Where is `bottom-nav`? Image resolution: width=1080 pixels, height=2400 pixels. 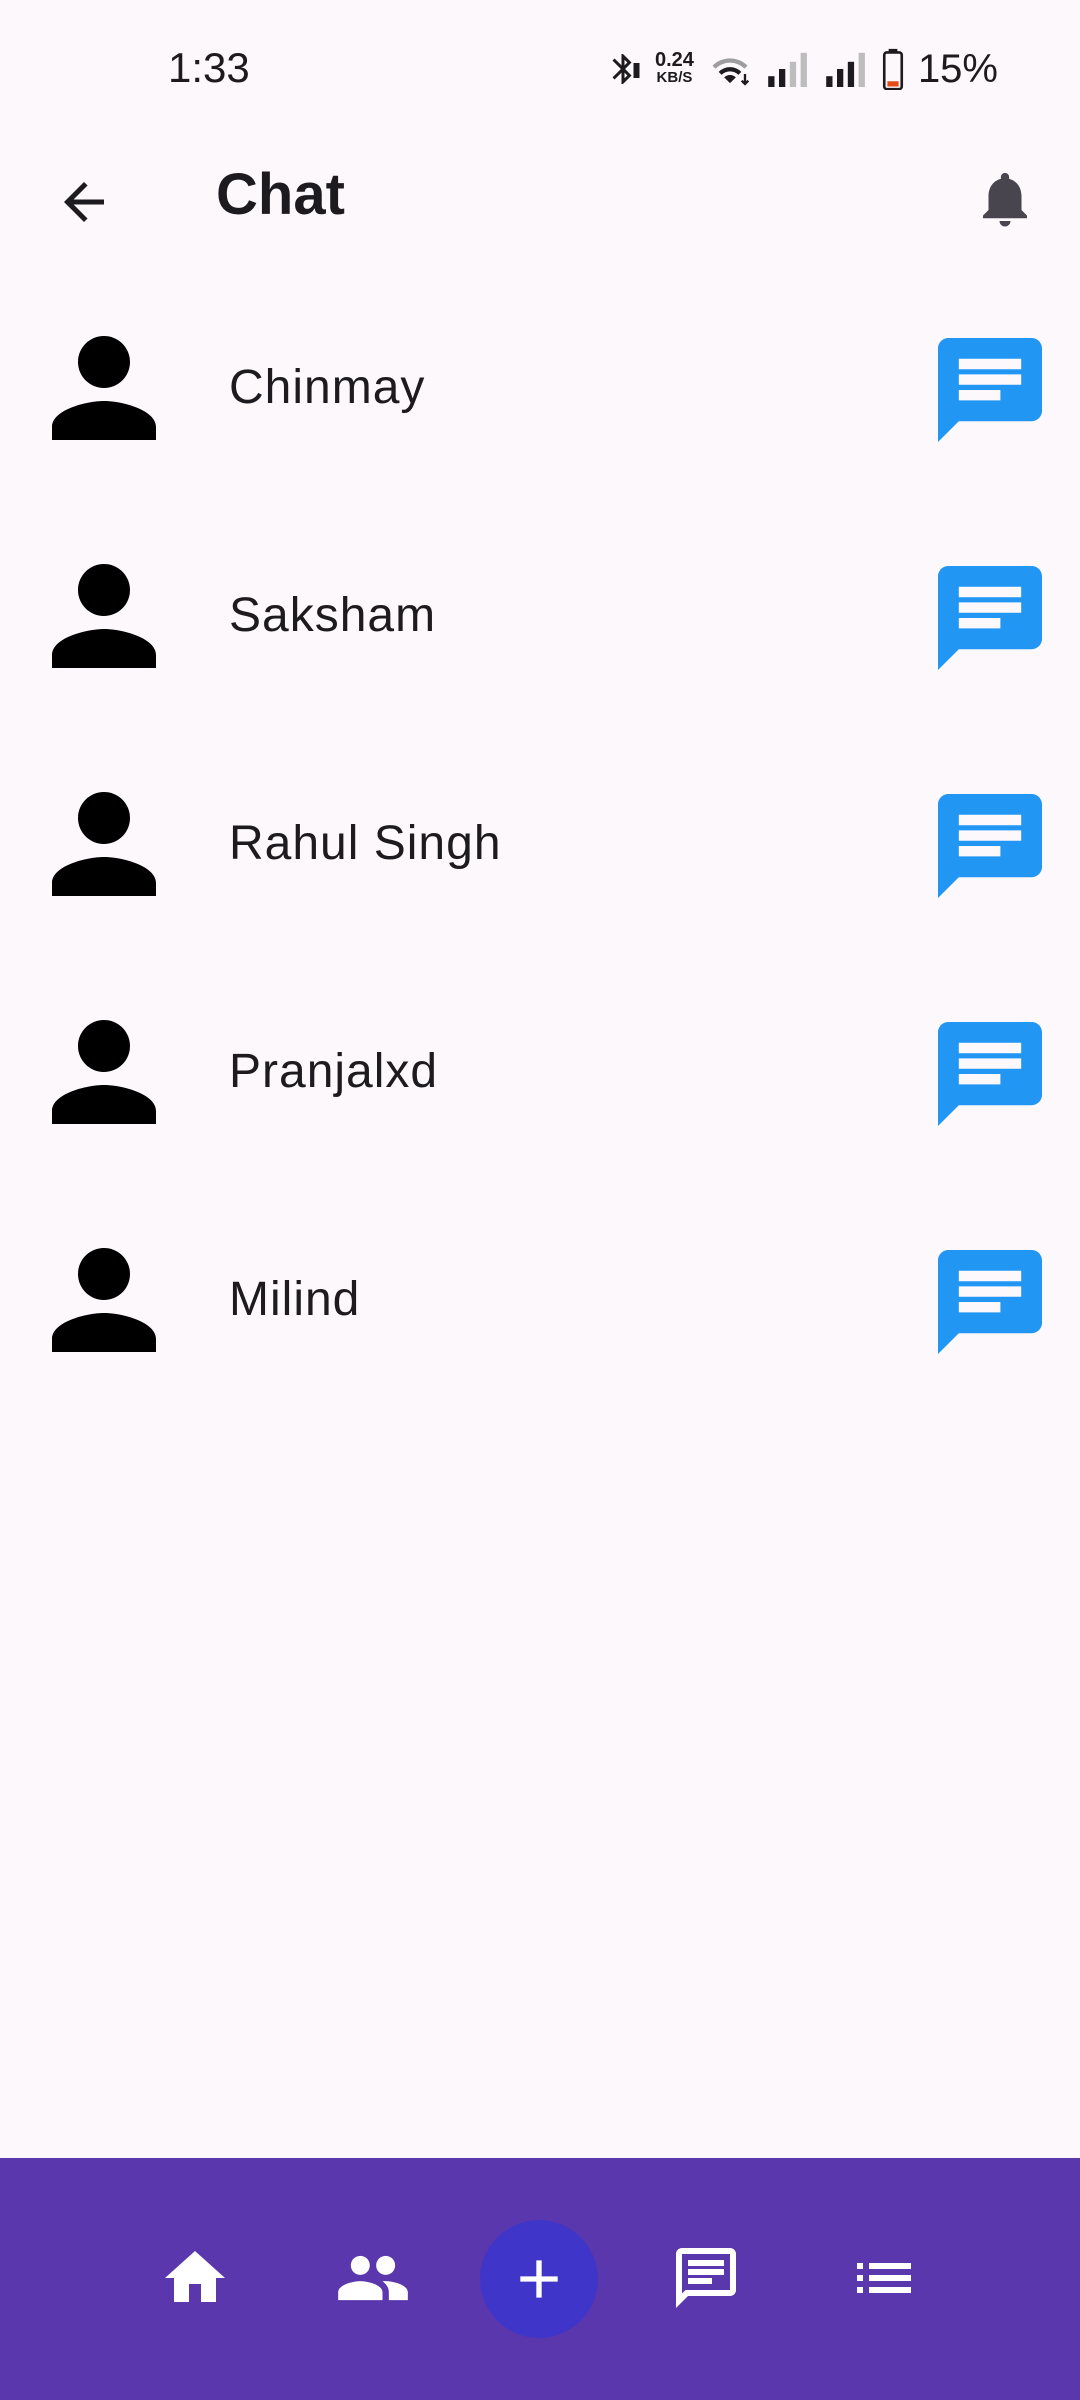
bottom-nav is located at coordinates (540, 2279).